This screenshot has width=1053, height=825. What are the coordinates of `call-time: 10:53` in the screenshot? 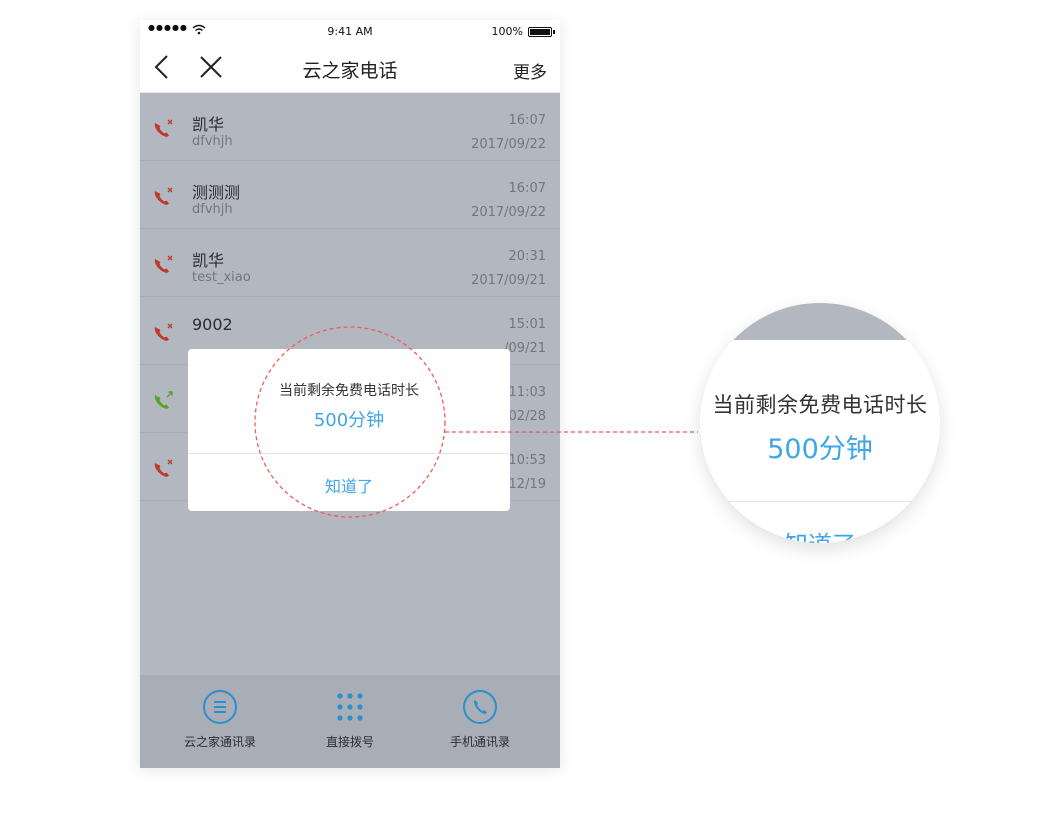 It's located at (527, 460).